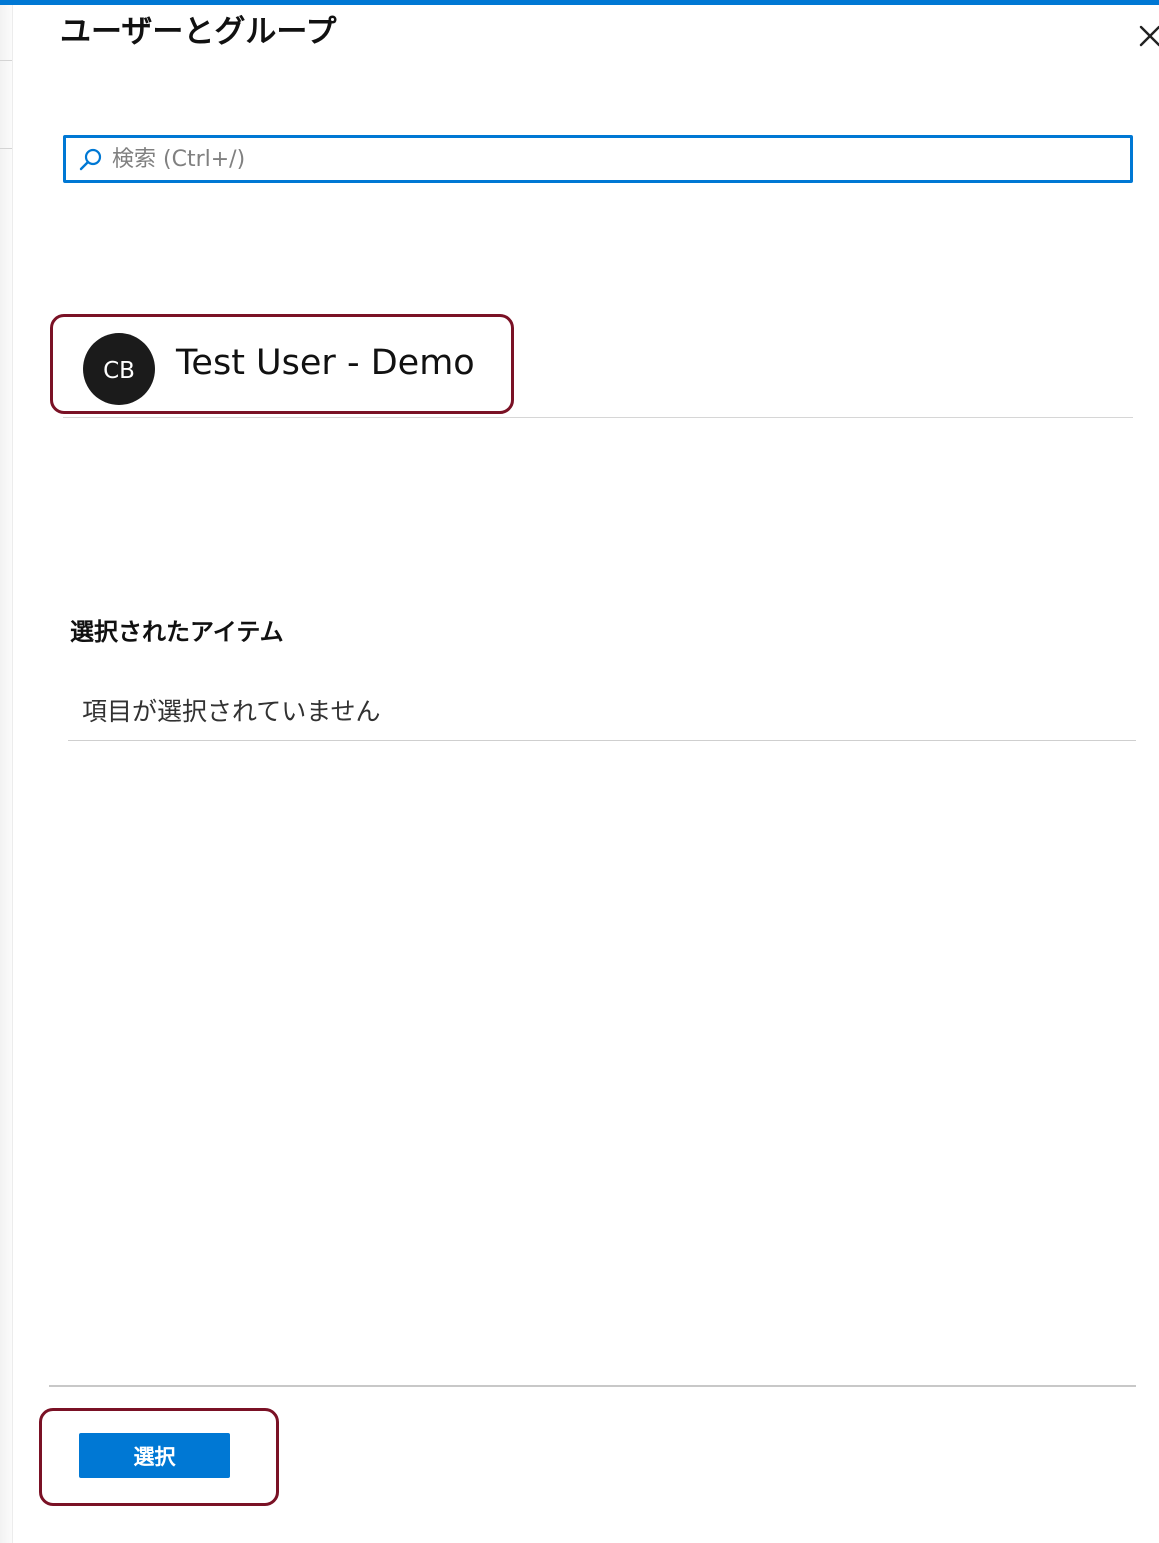 Image resolution: width=1159 pixels, height=1543 pixels. What do you see at coordinates (177, 632) in the screenshot?
I see `selected-items-heading: 選択されたアイテム` at bounding box center [177, 632].